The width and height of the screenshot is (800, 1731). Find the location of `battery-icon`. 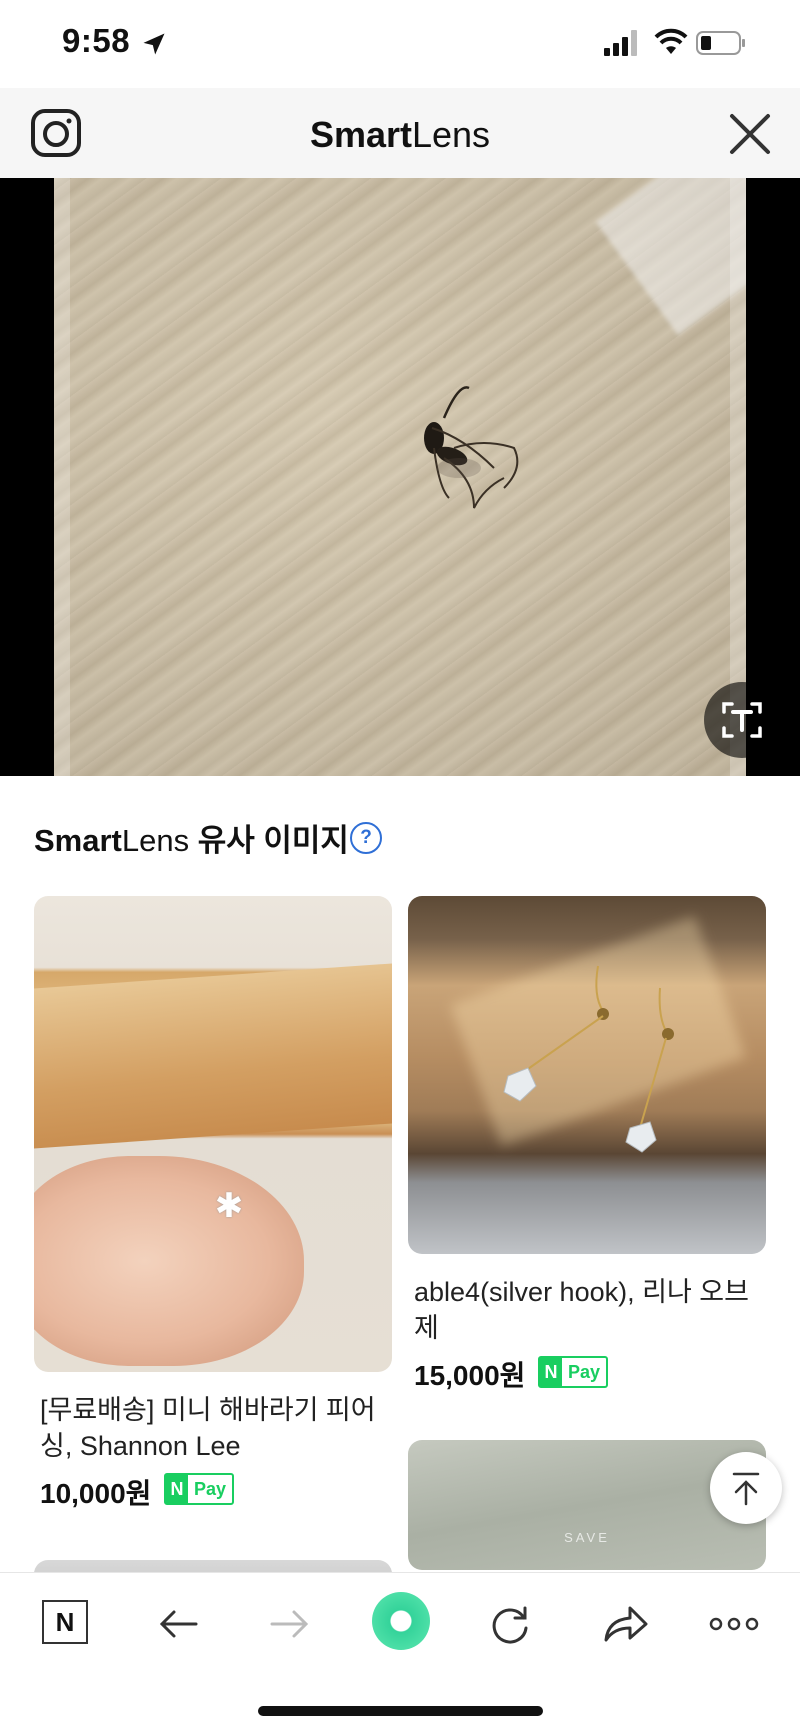

battery-icon is located at coordinates (720, 43).